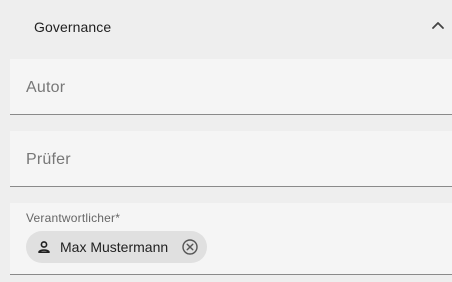 The image size is (452, 282). I want to click on autor-field-label: Autor, so click(46, 87).